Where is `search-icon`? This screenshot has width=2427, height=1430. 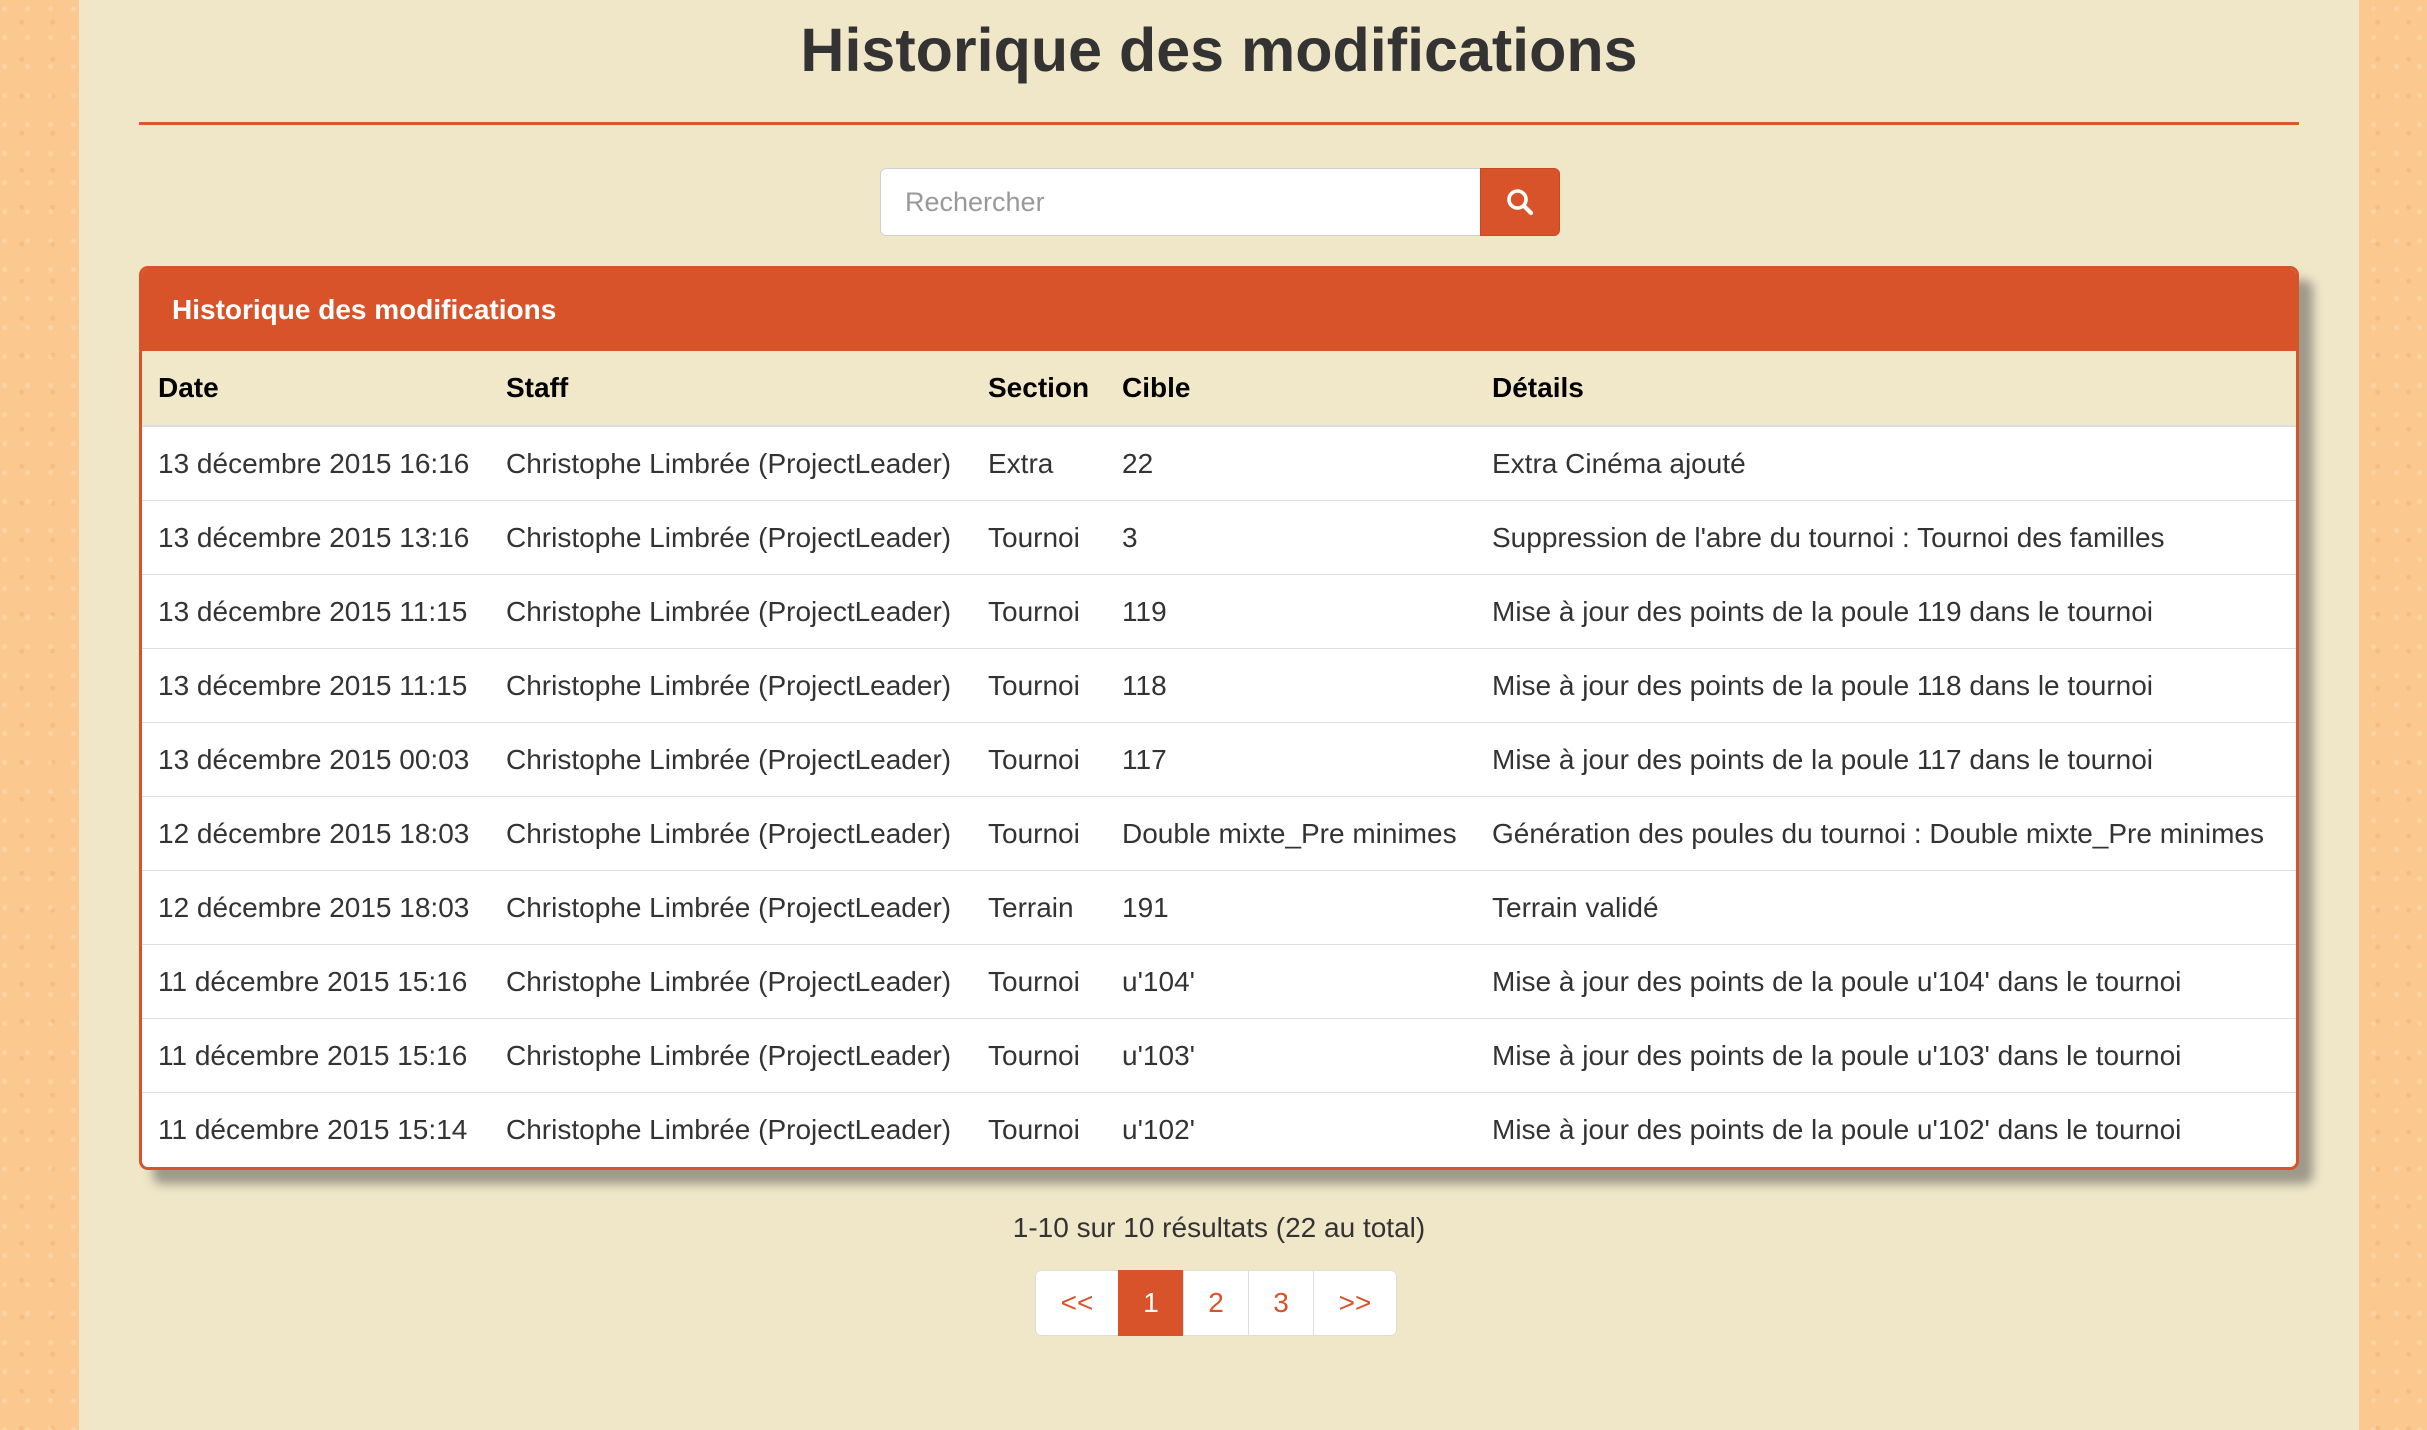
search-icon is located at coordinates (1520, 202).